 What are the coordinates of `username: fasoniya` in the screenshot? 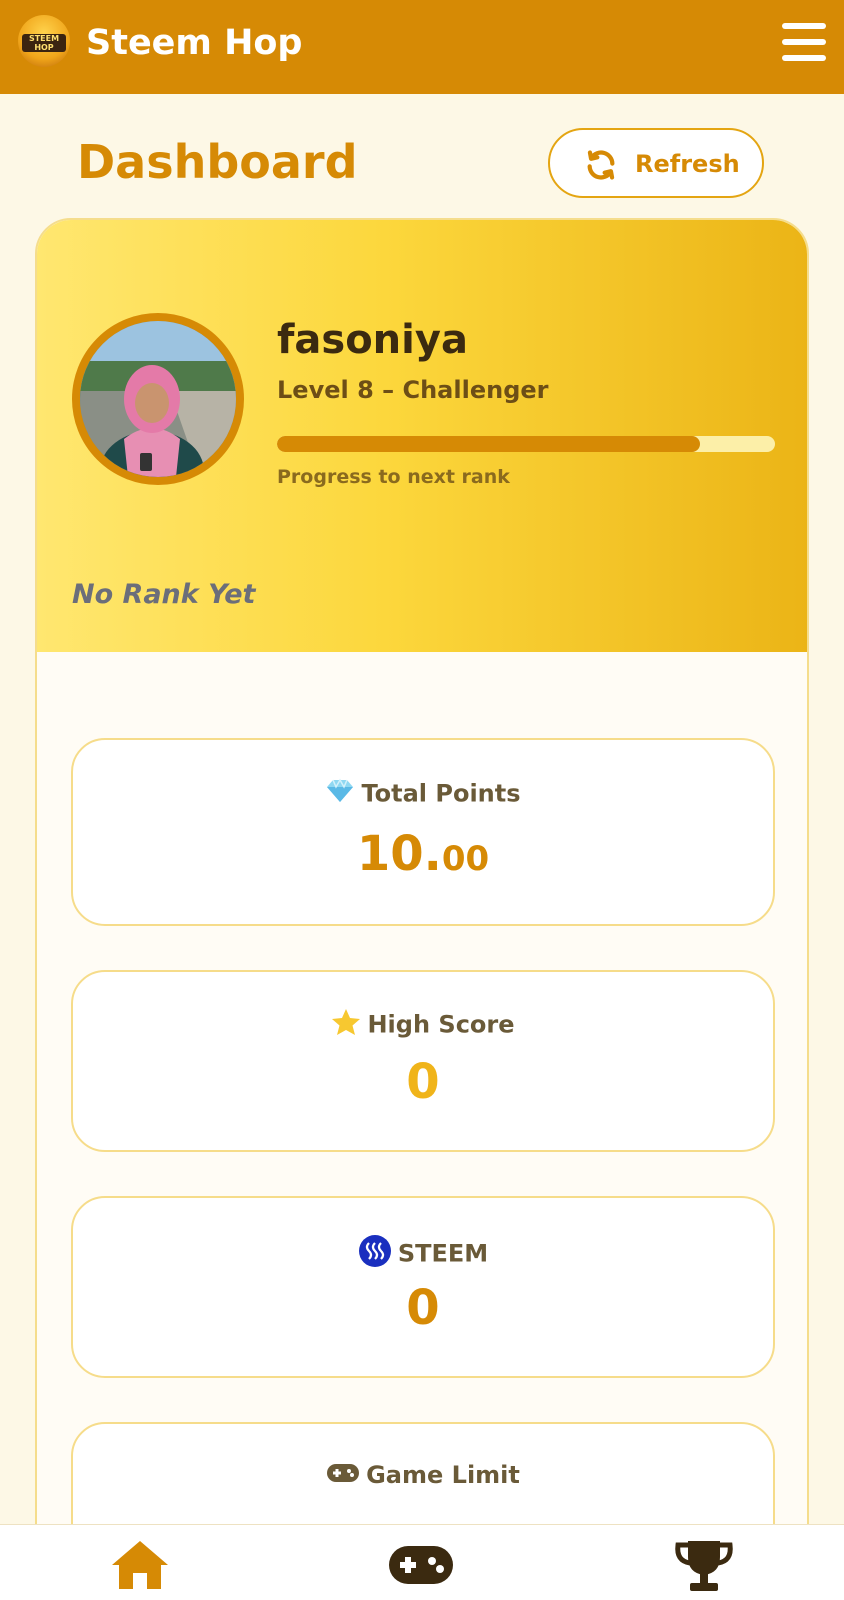 It's located at (372, 340).